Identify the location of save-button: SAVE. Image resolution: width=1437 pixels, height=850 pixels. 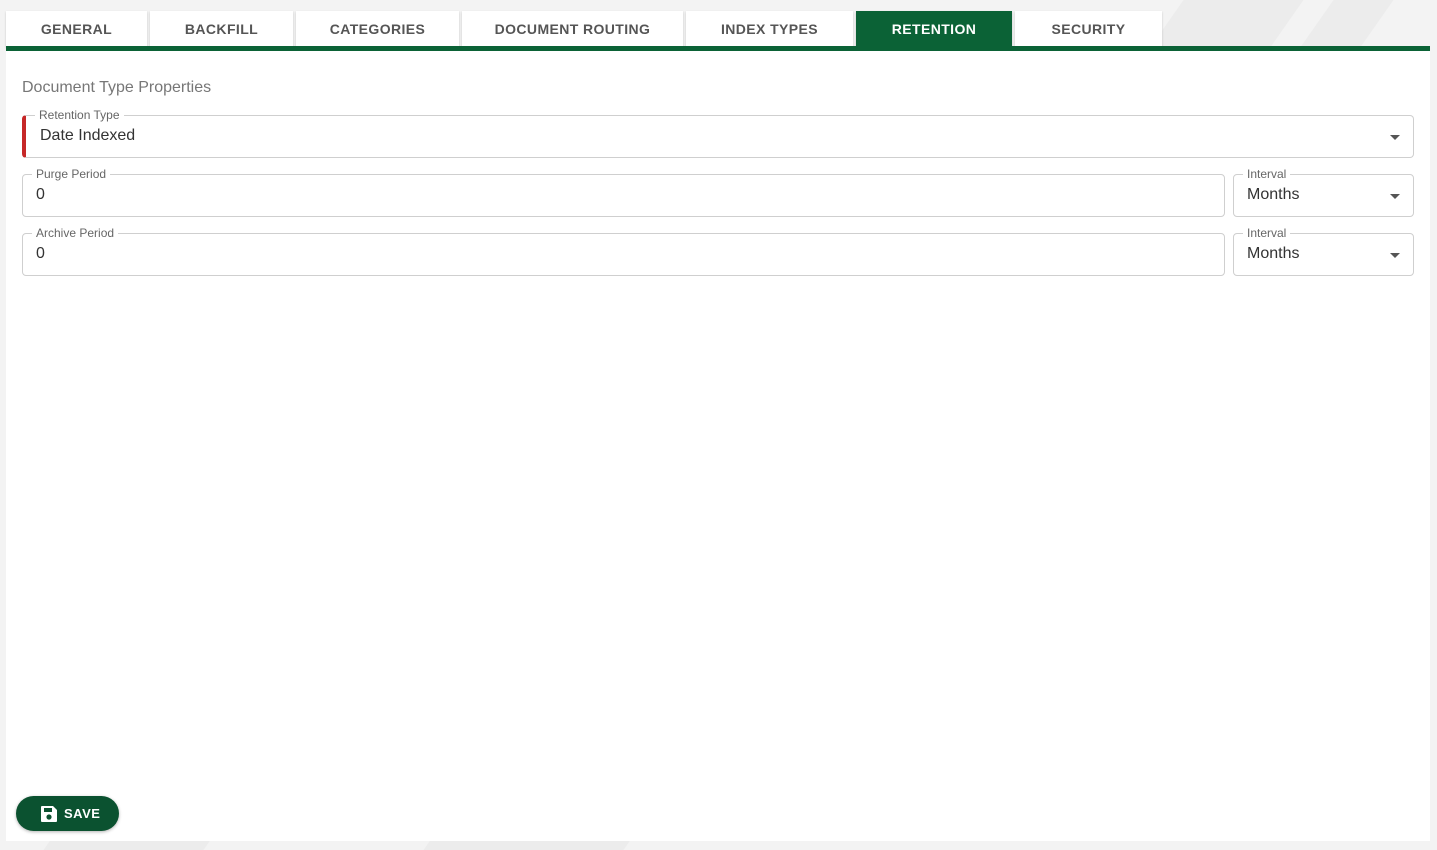
(67, 813).